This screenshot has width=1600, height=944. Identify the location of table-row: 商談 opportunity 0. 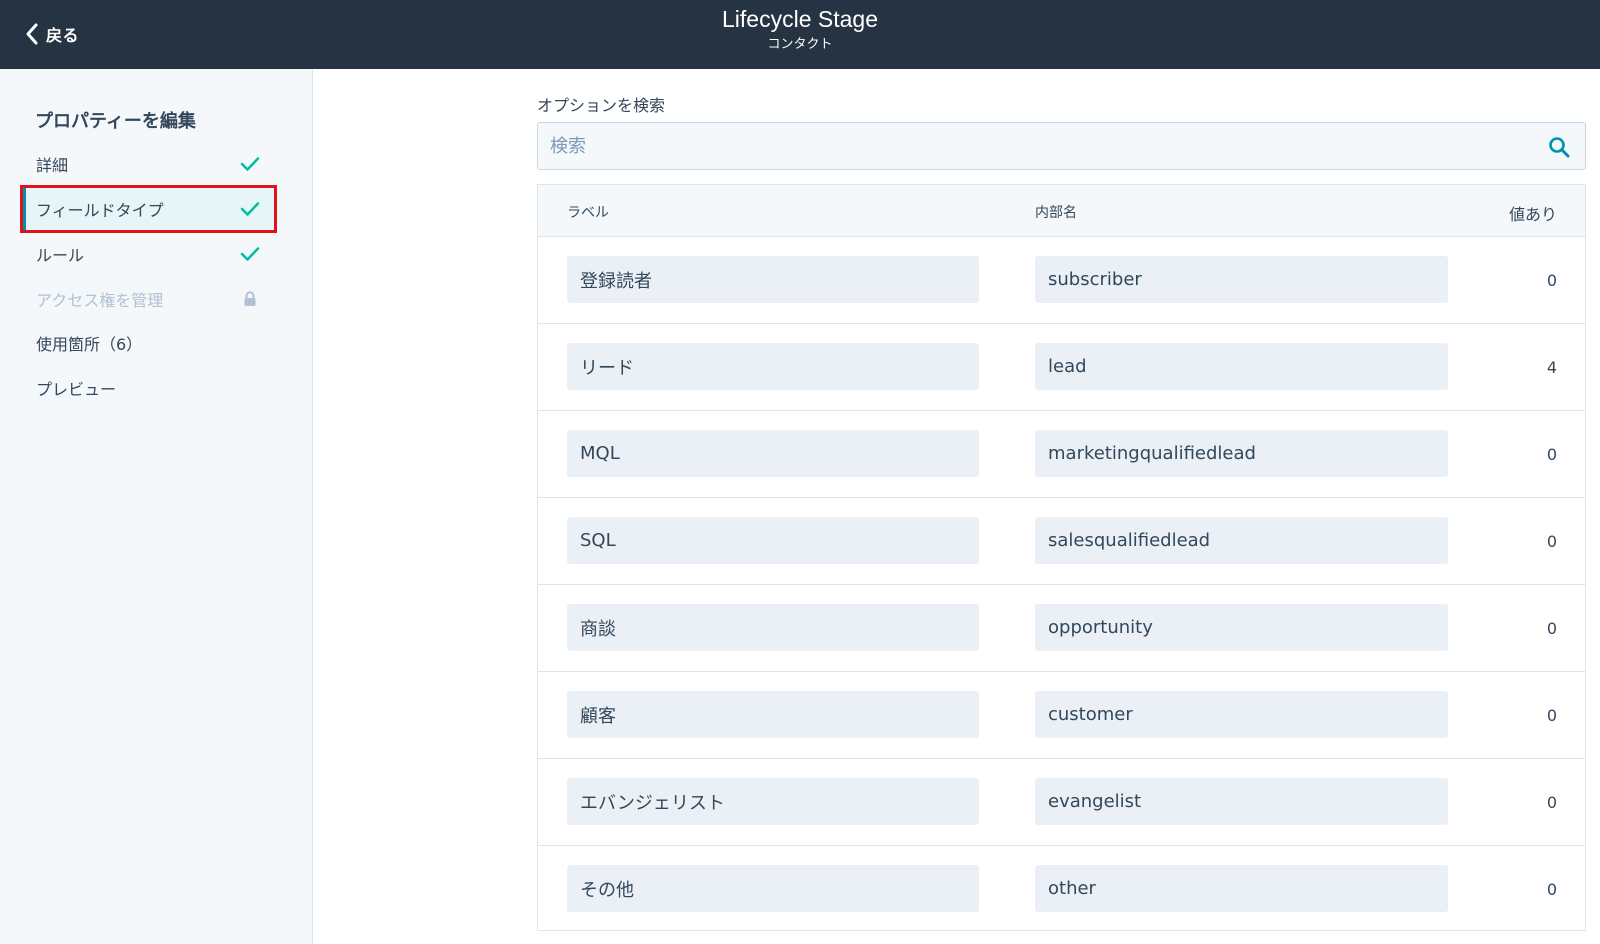
(1061, 628).